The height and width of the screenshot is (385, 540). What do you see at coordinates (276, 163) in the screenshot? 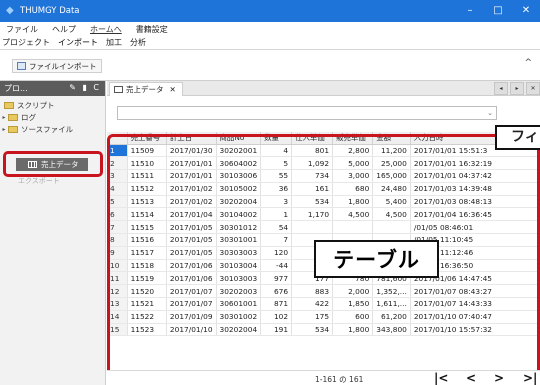
I see `table-cell: 5` at bounding box center [276, 163].